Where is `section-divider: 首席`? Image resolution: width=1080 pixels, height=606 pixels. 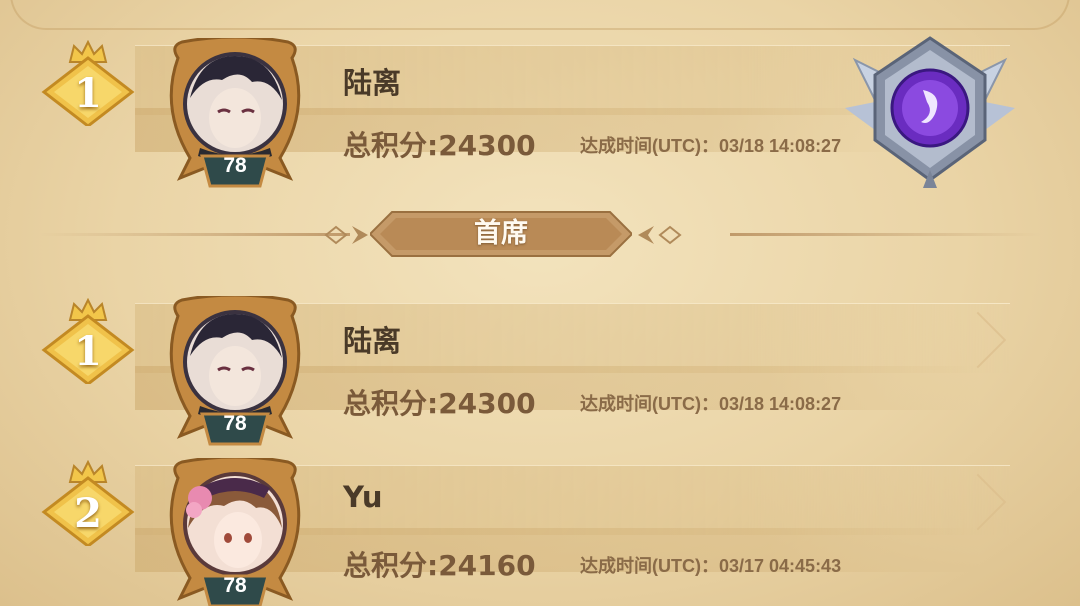
section-divider: 首席 is located at coordinates (540, 235).